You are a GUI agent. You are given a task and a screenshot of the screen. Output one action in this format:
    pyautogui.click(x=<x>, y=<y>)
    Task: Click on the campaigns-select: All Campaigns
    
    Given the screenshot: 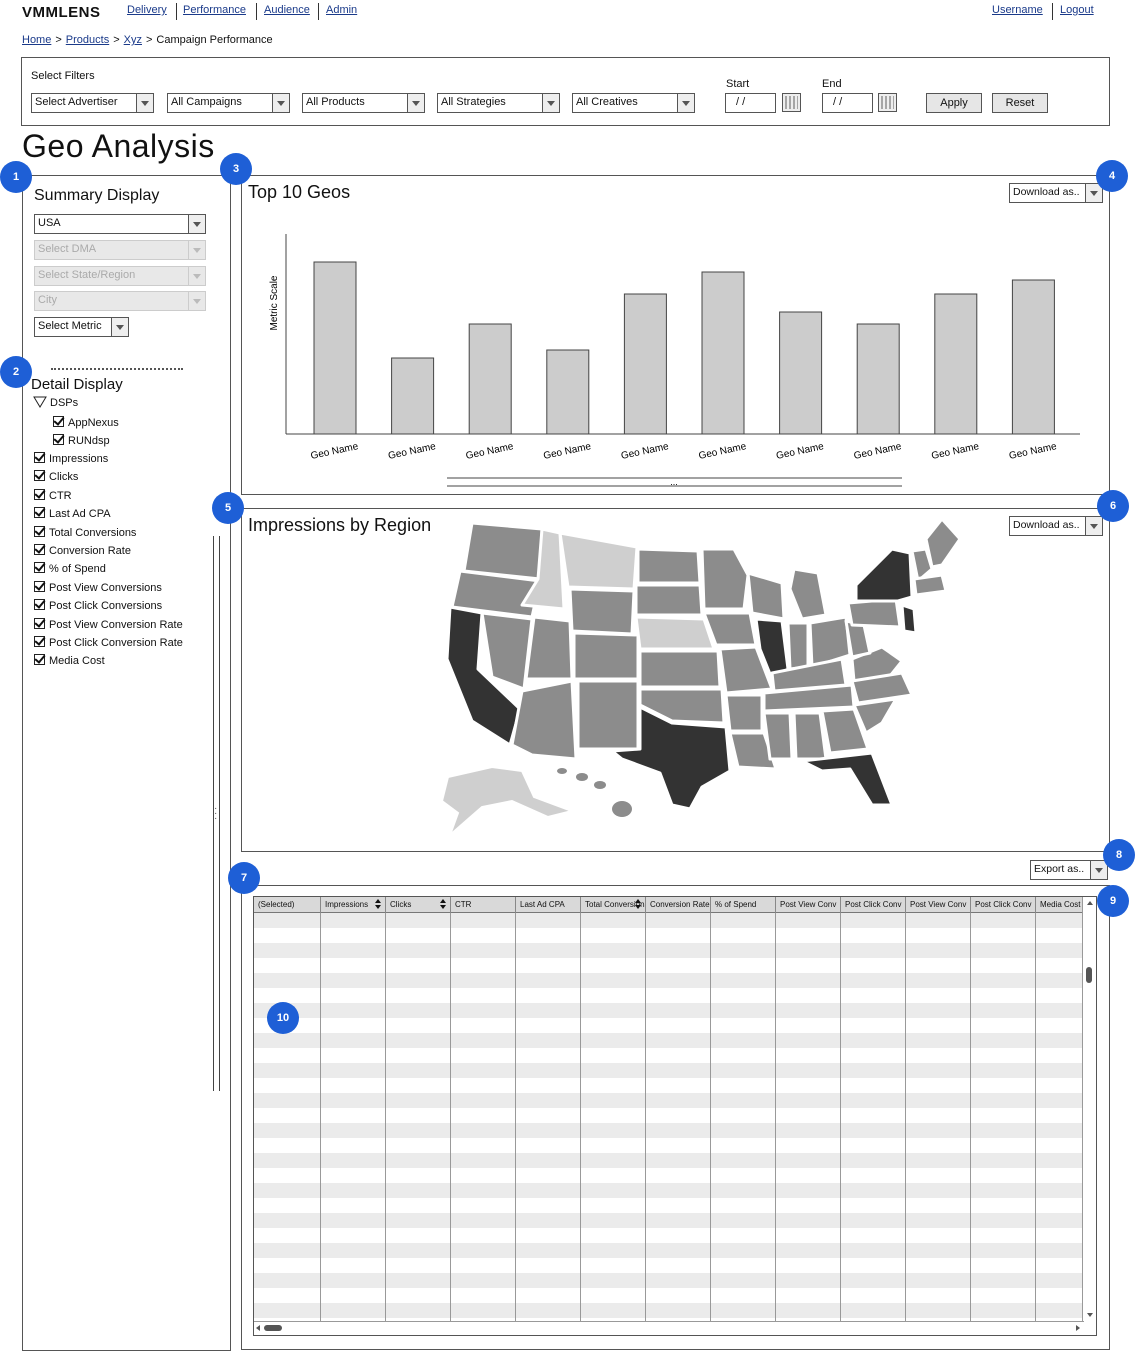 What is the action you would take?
    pyautogui.click(x=228, y=103)
    